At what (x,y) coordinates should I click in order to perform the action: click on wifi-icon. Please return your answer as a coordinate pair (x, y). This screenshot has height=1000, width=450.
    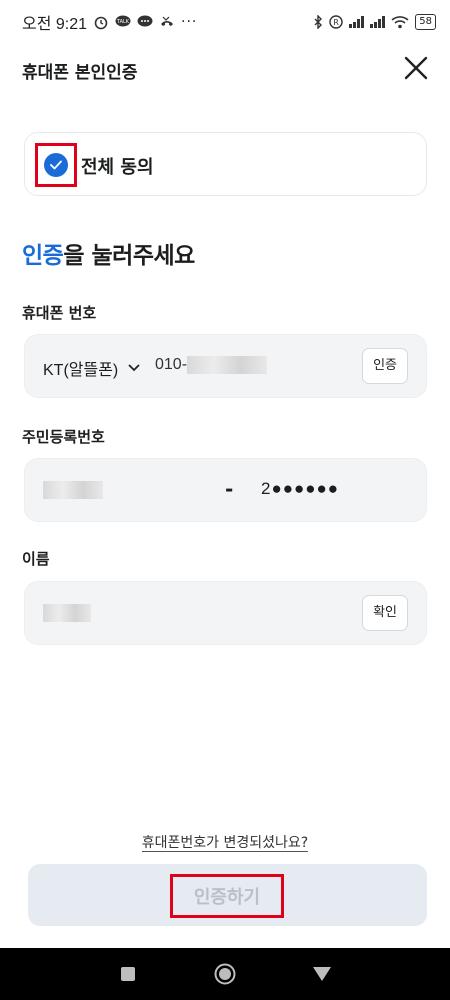
    Looking at the image, I should click on (400, 22).